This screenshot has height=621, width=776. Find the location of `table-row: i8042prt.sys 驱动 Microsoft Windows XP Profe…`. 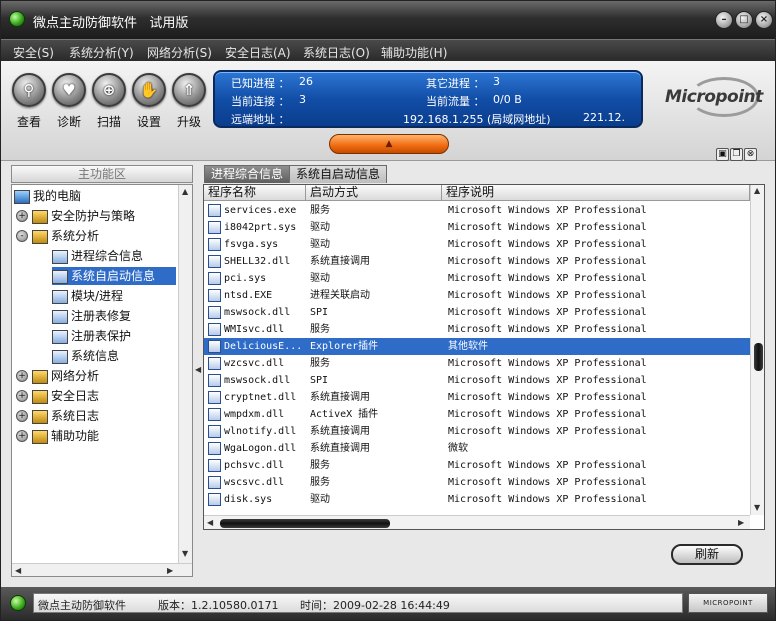

table-row: i8042prt.sys 驱动 Microsoft Windows XP Profe… is located at coordinates (477, 227).